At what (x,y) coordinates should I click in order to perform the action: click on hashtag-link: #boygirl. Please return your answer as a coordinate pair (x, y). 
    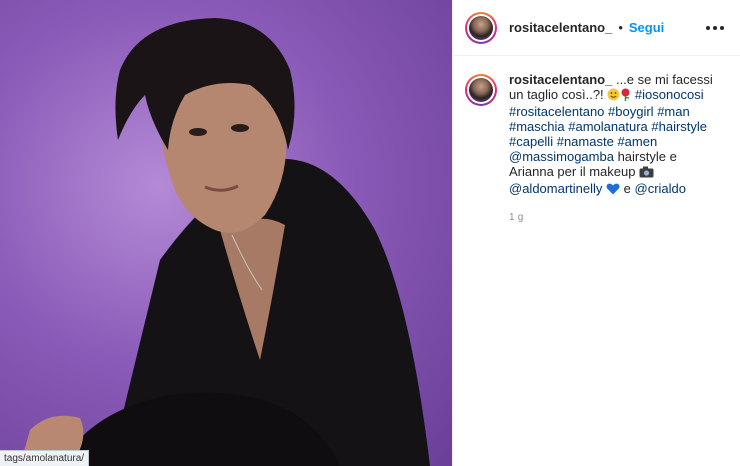
    Looking at the image, I should click on (631, 111).